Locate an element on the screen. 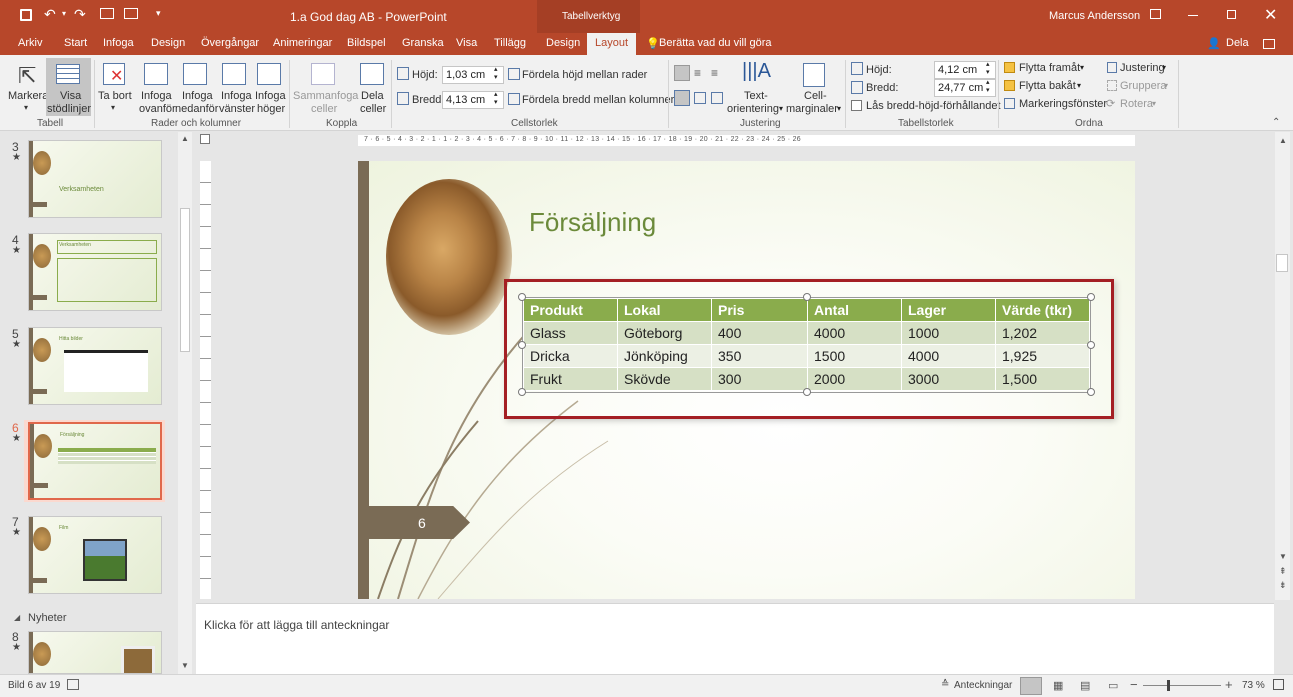 This screenshot has width=1293, height=697. tab-table-design: Design is located at coordinates (563, 43).